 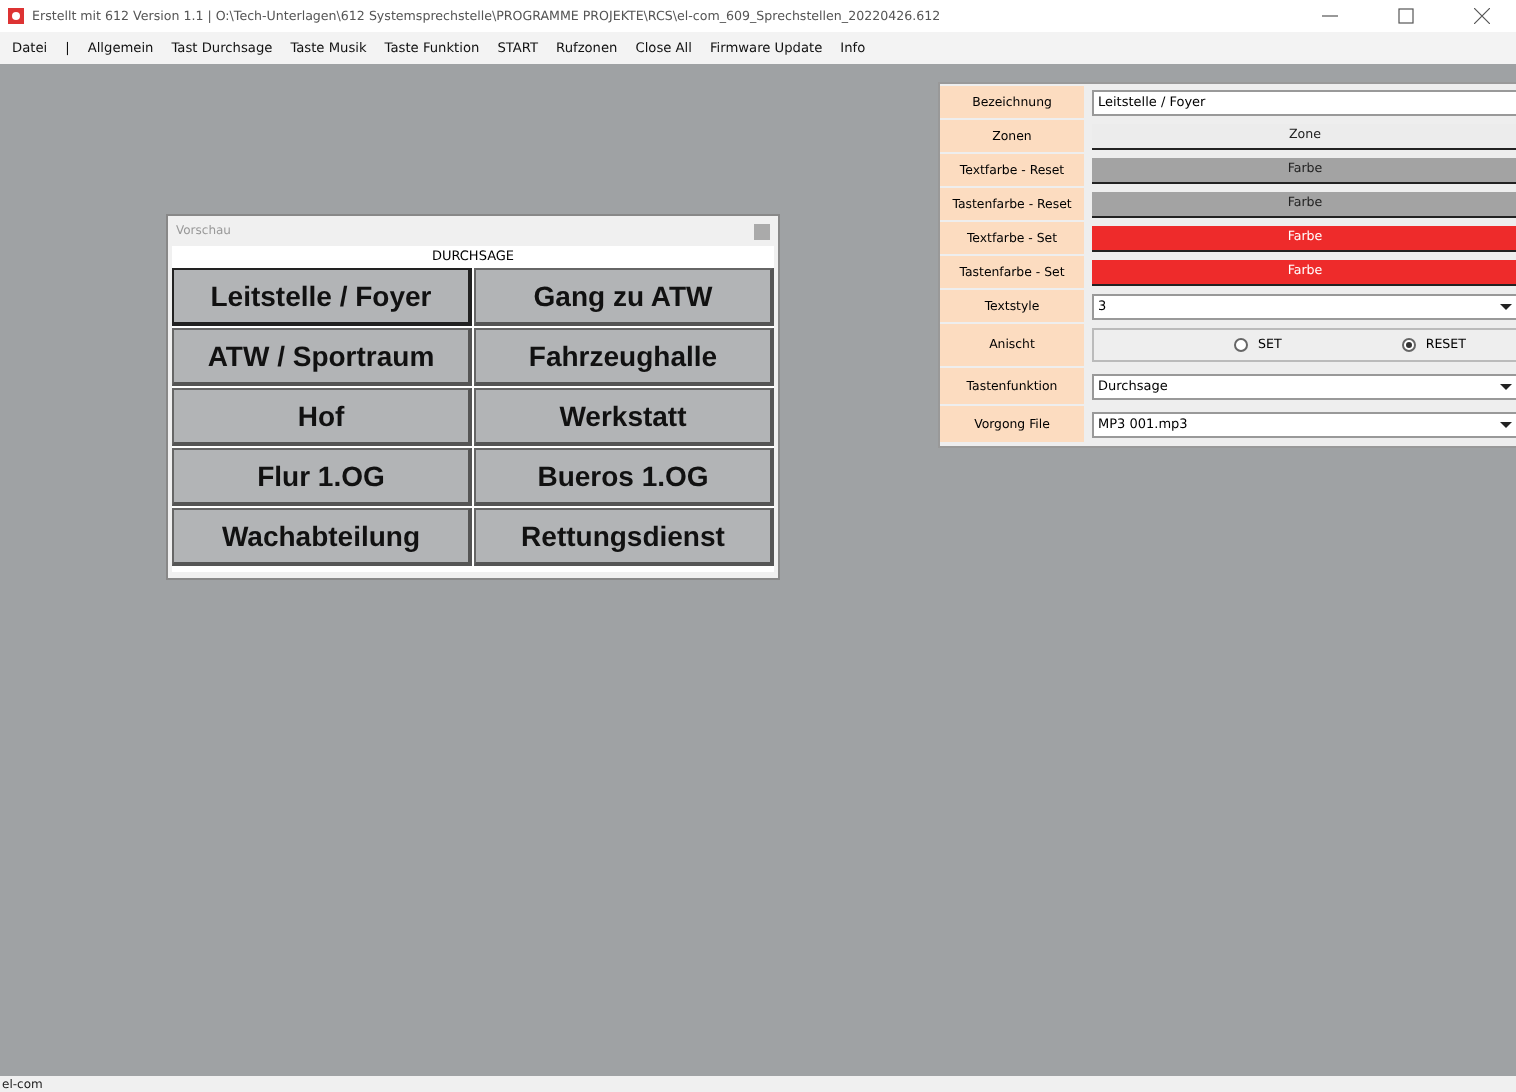 I want to click on location-button: ATW / Sportraum, so click(x=322, y=357).